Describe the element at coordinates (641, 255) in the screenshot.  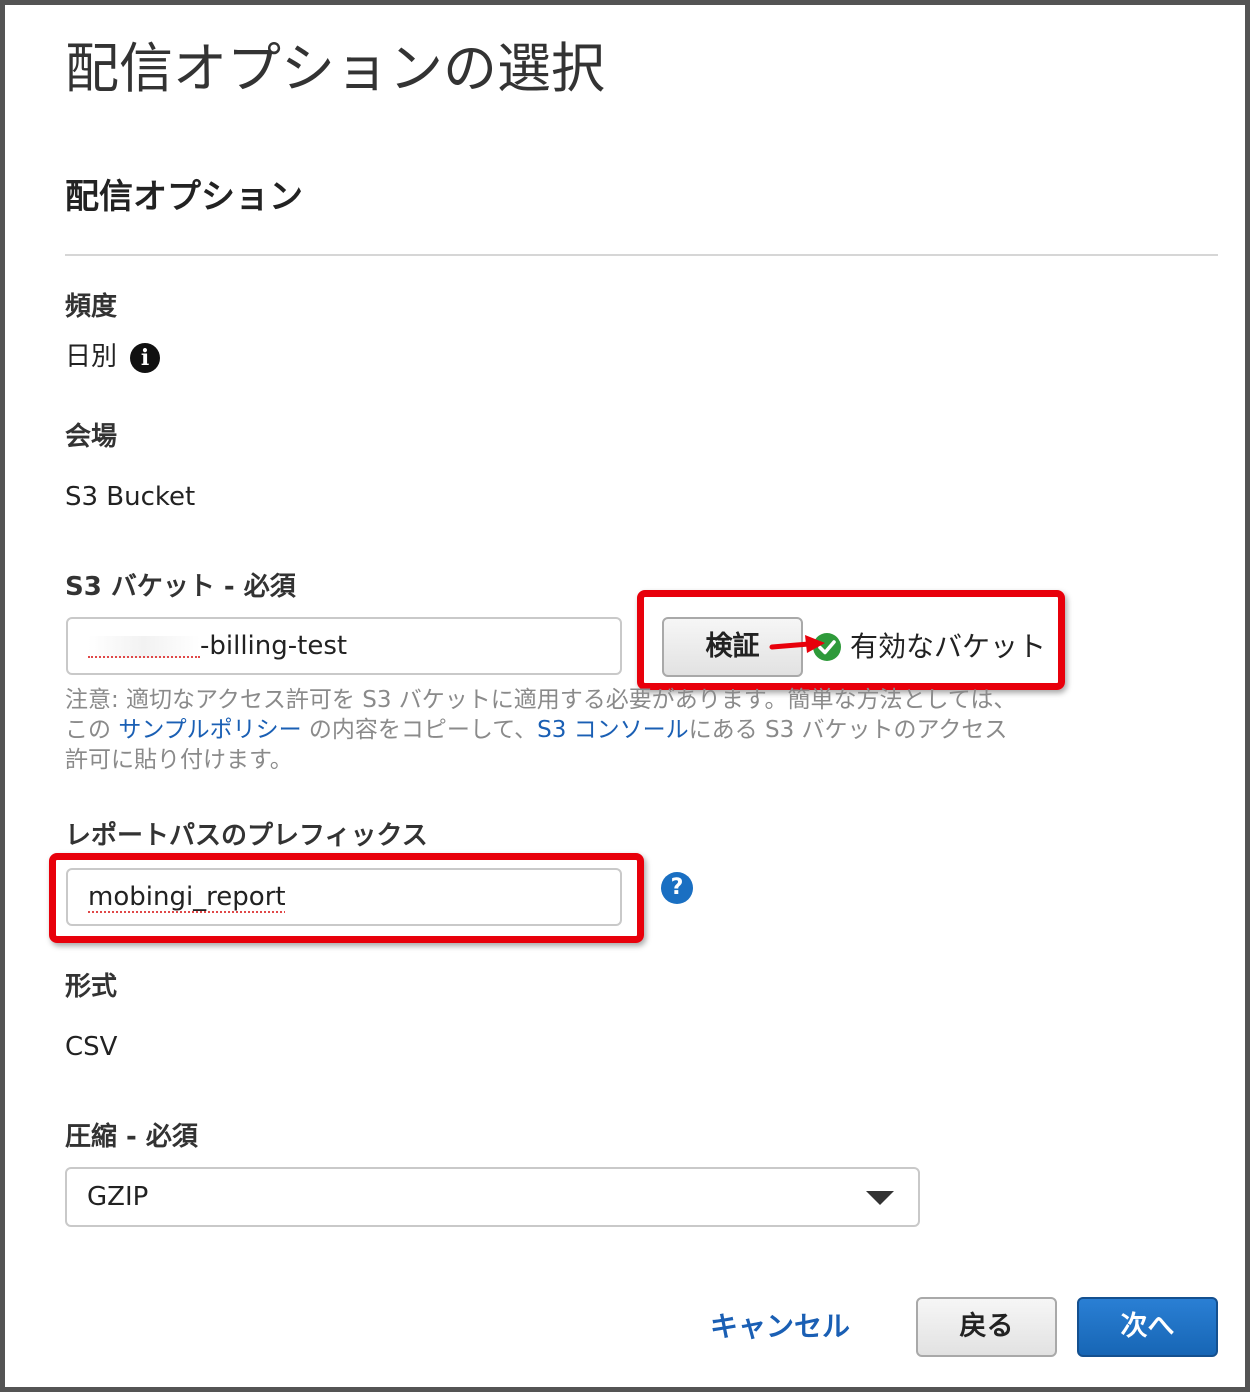
I see `divider` at that location.